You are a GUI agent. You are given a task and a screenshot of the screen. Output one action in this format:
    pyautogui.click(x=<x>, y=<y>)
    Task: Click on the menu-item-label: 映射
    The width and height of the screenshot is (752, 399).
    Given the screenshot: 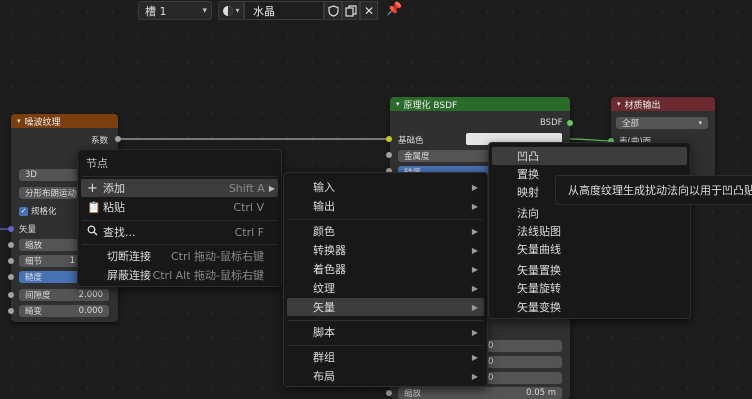 What is the action you would take?
    pyautogui.click(x=528, y=192)
    